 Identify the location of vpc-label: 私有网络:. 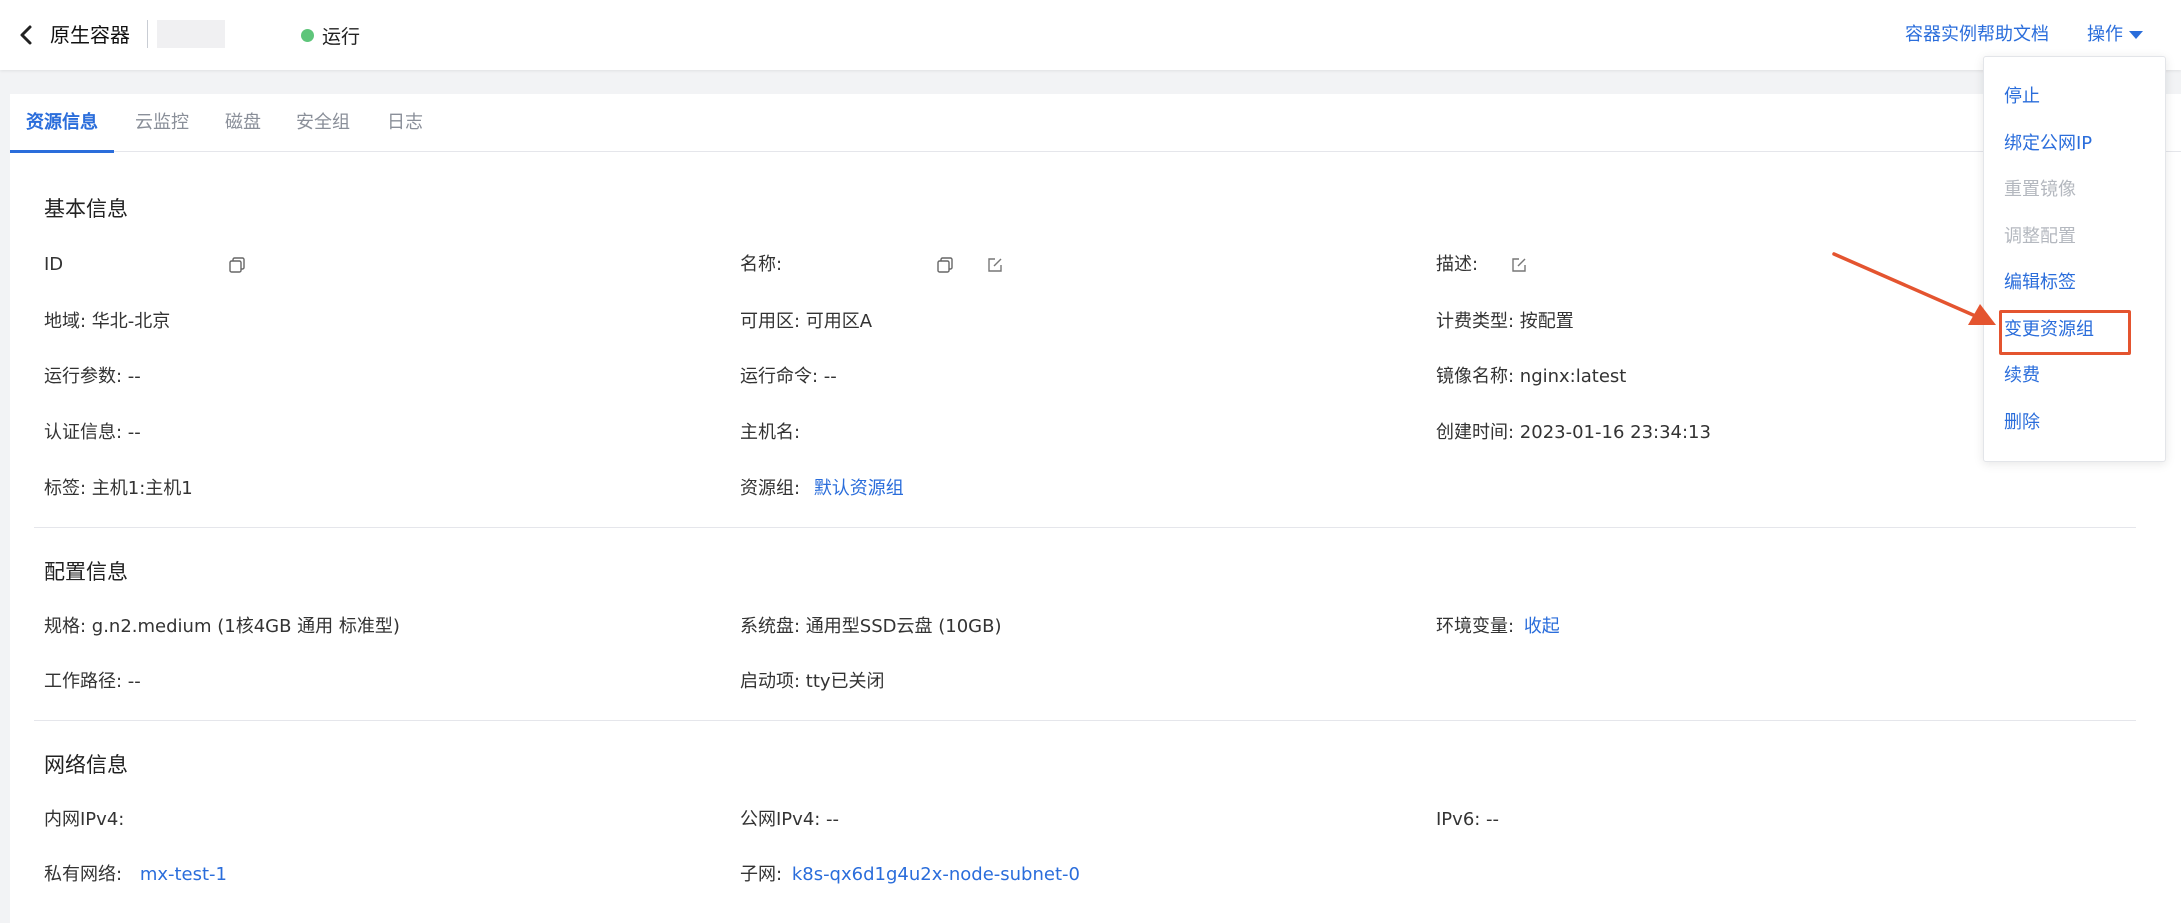
(83, 874).